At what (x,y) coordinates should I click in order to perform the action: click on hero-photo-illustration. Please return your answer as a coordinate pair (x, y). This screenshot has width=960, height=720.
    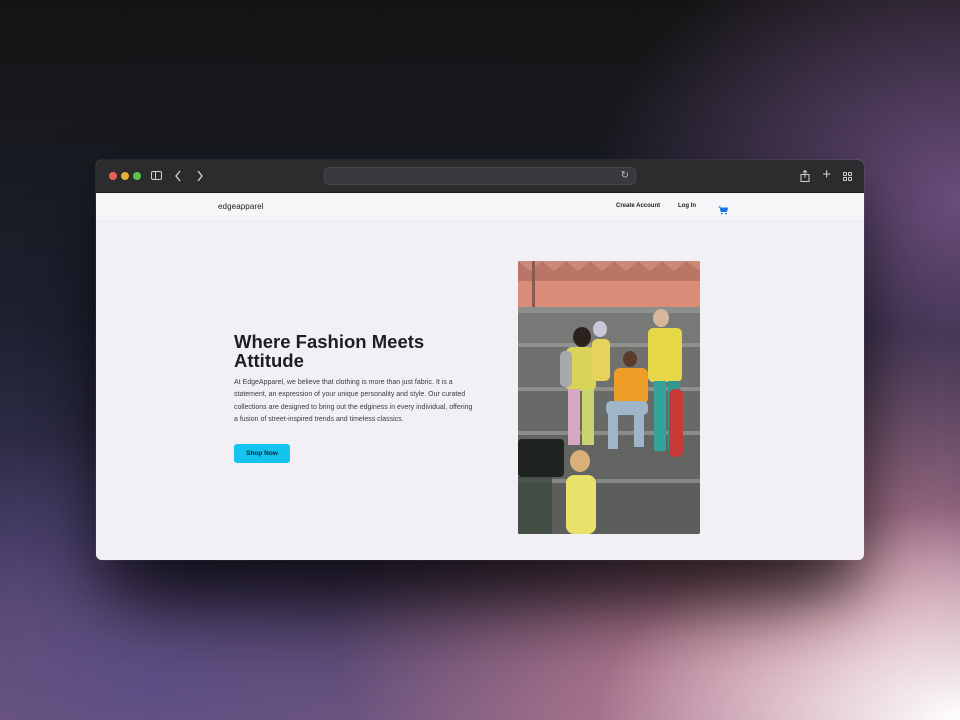
    Looking at the image, I should click on (609, 397).